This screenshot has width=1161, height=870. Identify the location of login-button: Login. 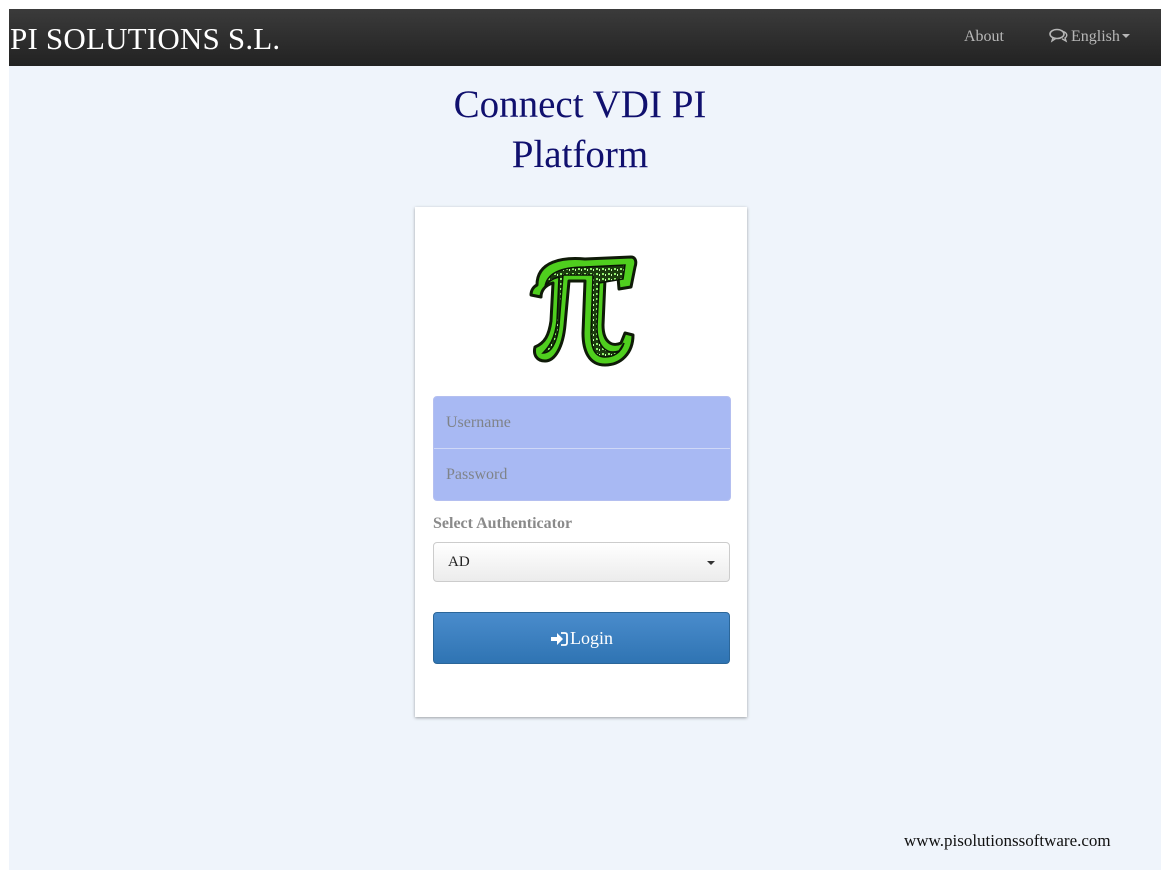
(581, 638).